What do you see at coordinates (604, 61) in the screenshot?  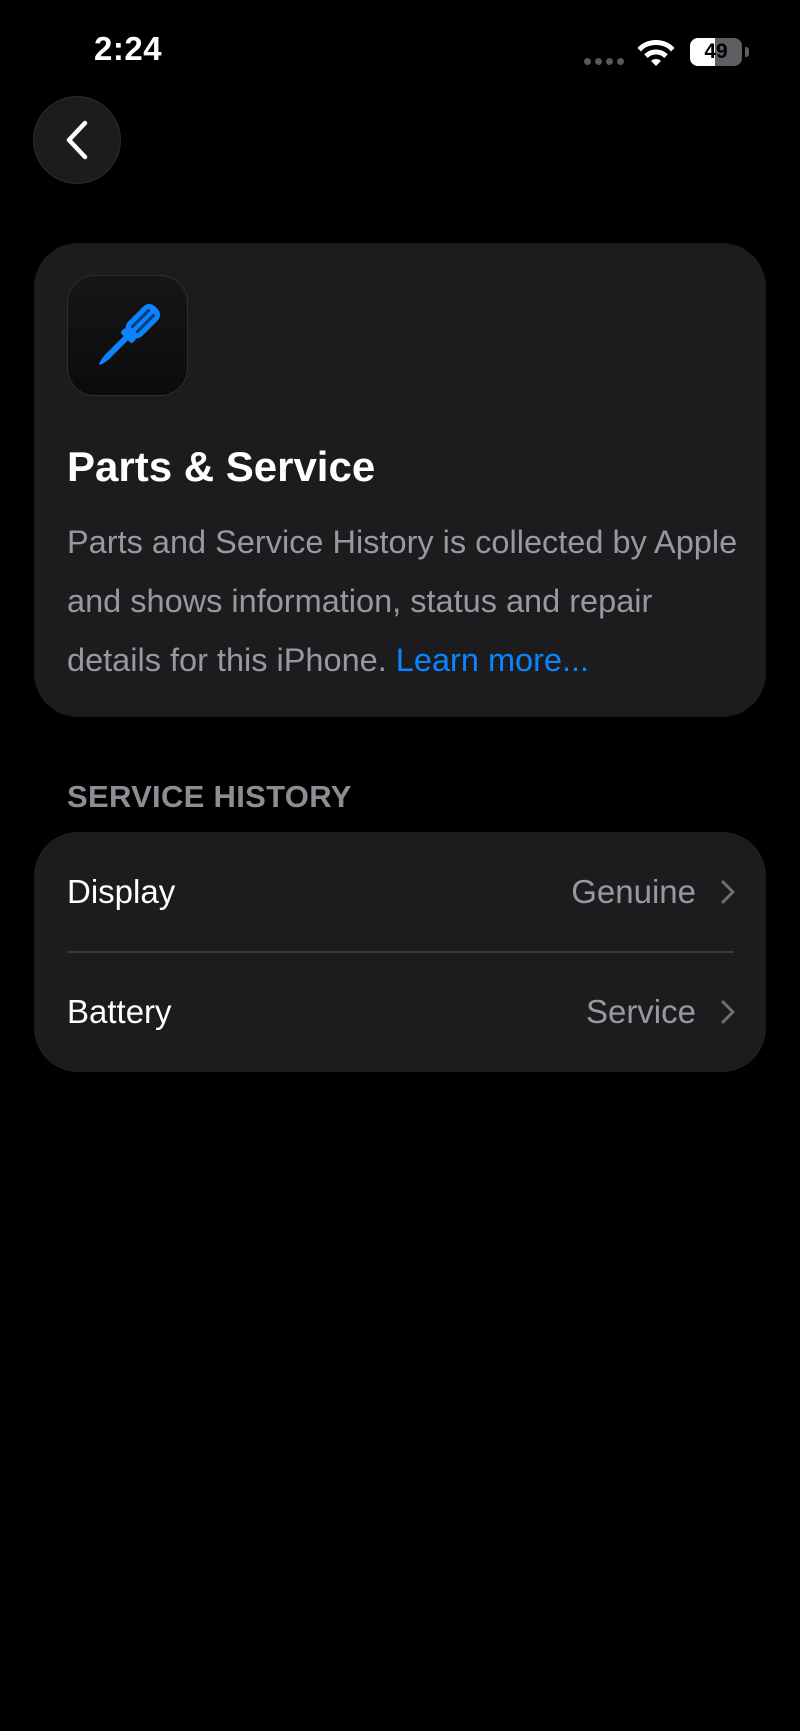 I see `signal-dots-icon` at bounding box center [604, 61].